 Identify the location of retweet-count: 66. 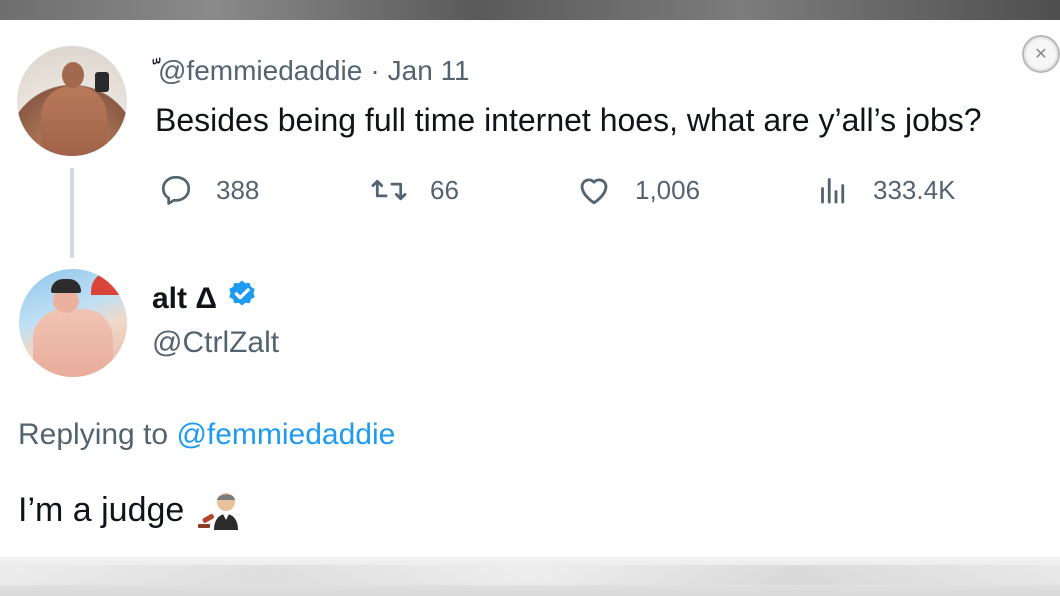
(444, 189).